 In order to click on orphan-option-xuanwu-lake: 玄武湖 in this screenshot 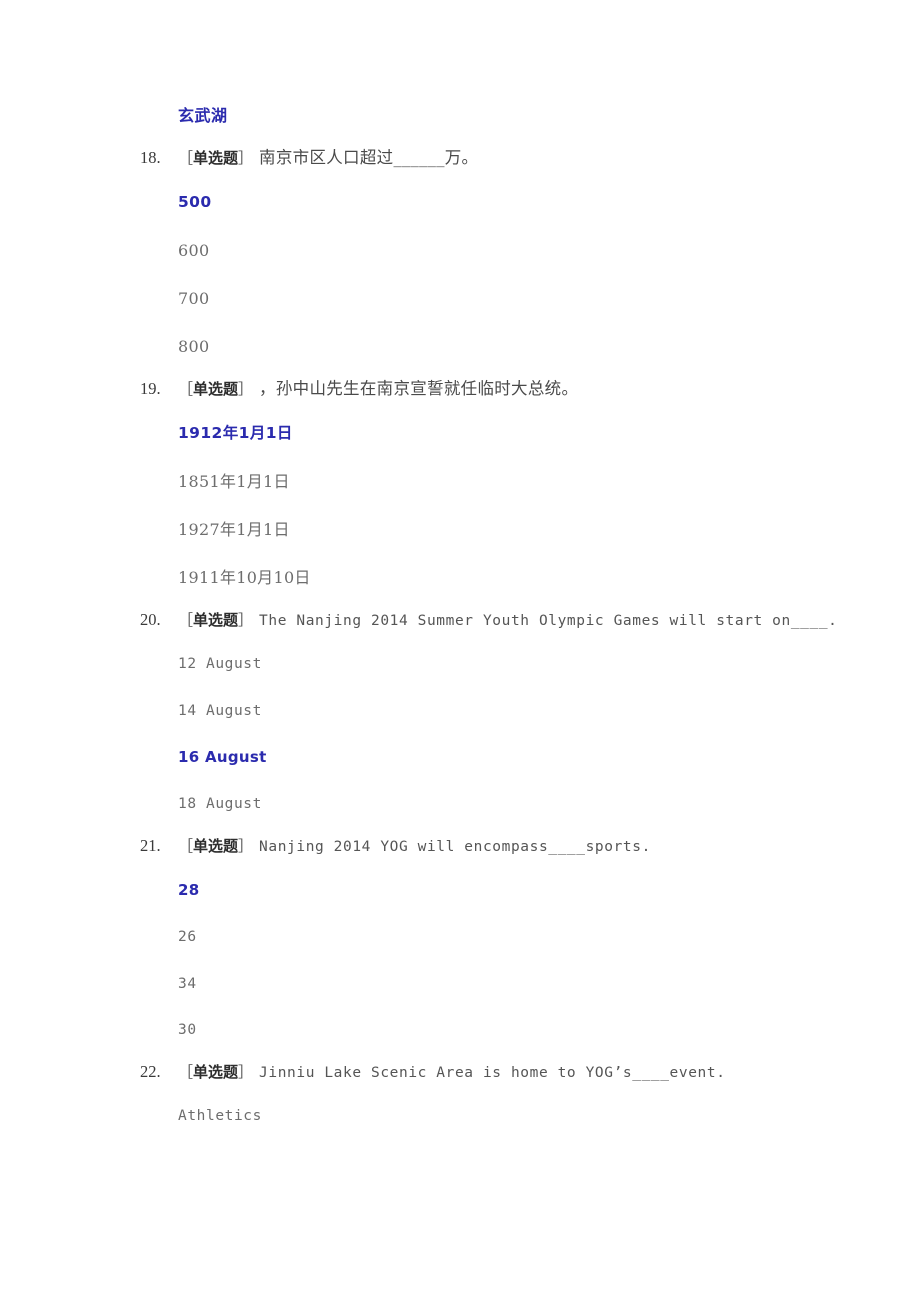, I will do `click(549, 116)`.